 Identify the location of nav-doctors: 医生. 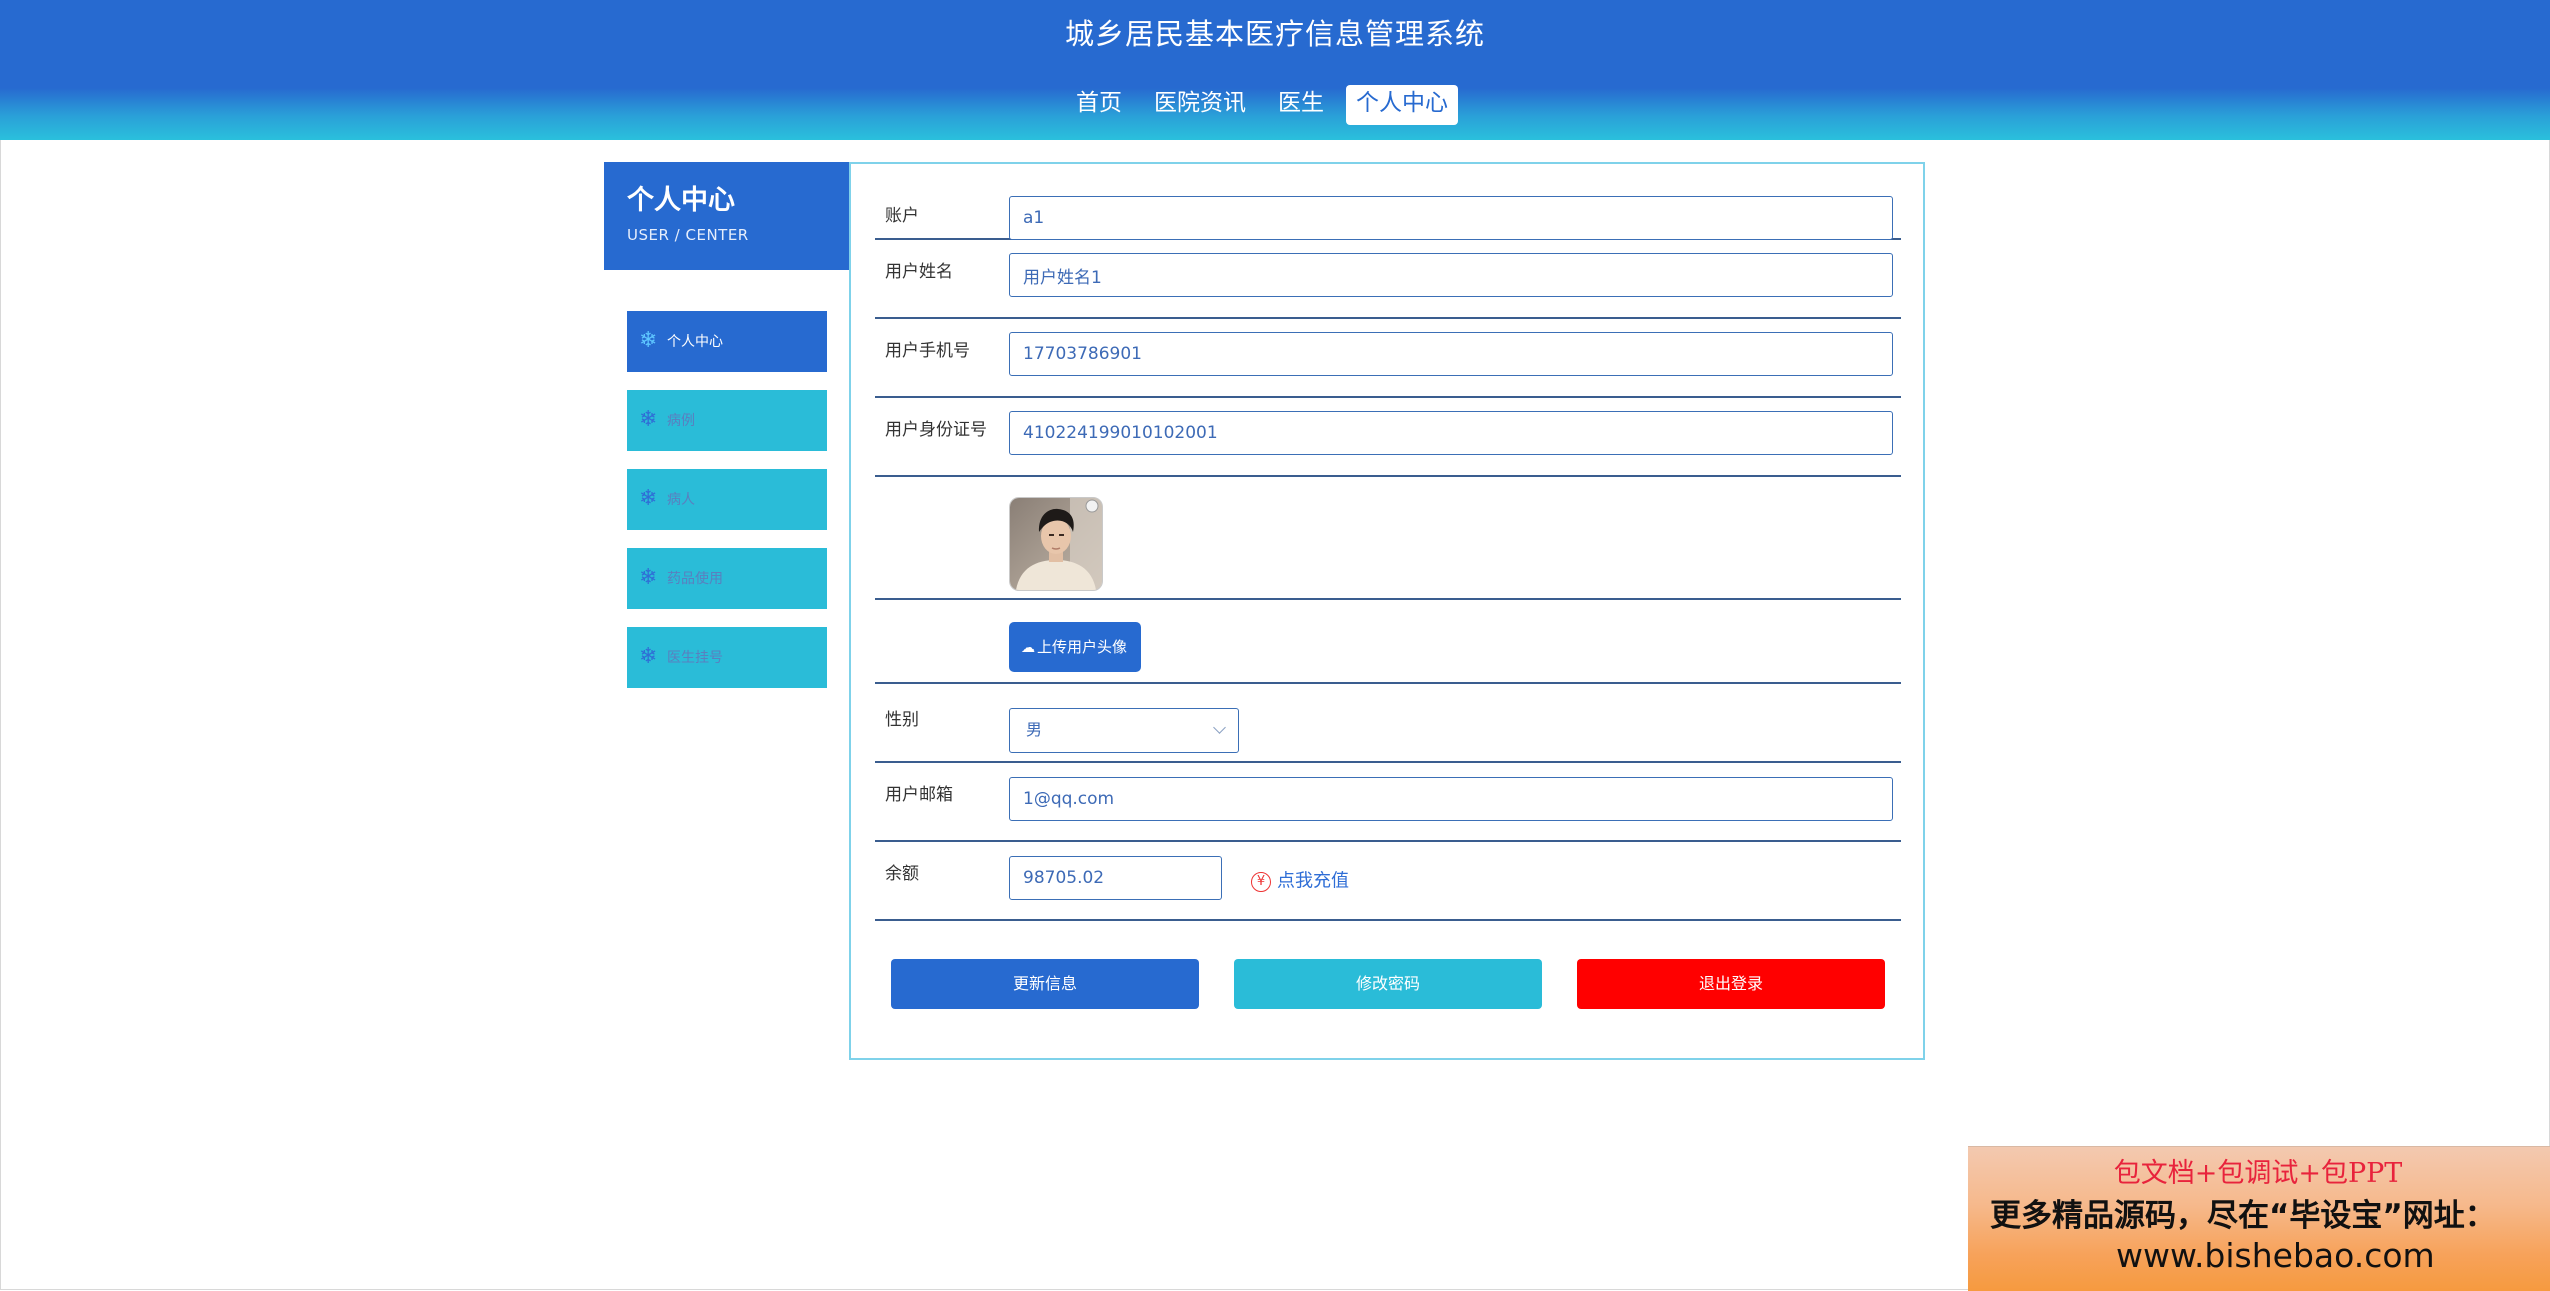
(1301, 105).